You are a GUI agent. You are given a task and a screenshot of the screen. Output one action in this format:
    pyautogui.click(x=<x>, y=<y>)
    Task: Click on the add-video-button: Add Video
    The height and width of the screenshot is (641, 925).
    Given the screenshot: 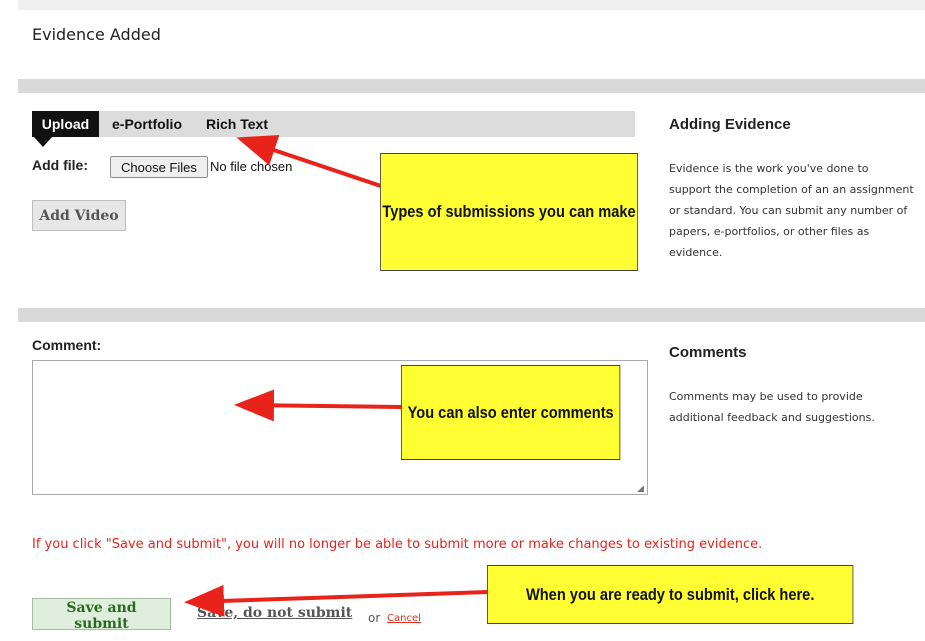 What is the action you would take?
    pyautogui.click(x=79, y=215)
    